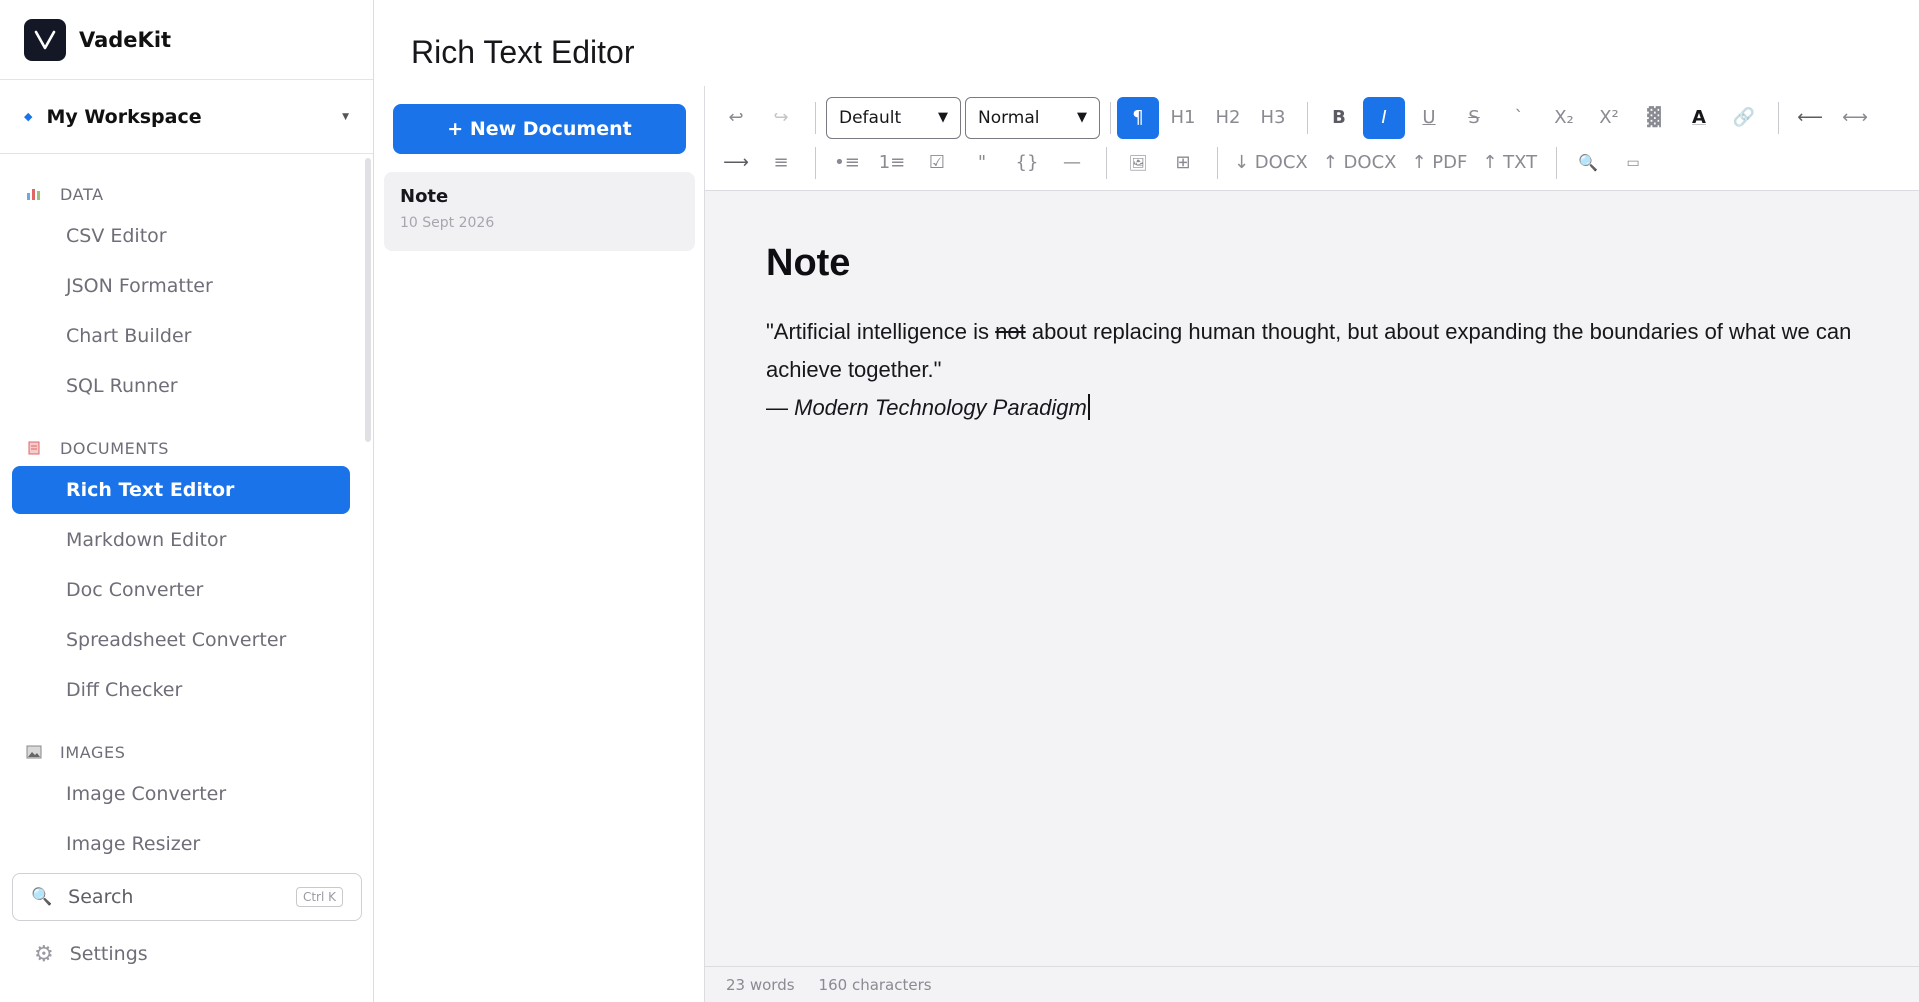 Image resolution: width=1919 pixels, height=1002 pixels. Describe the element at coordinates (181, 690) in the screenshot. I see `sidebar-item-diff-checker: Diff Checker` at that location.